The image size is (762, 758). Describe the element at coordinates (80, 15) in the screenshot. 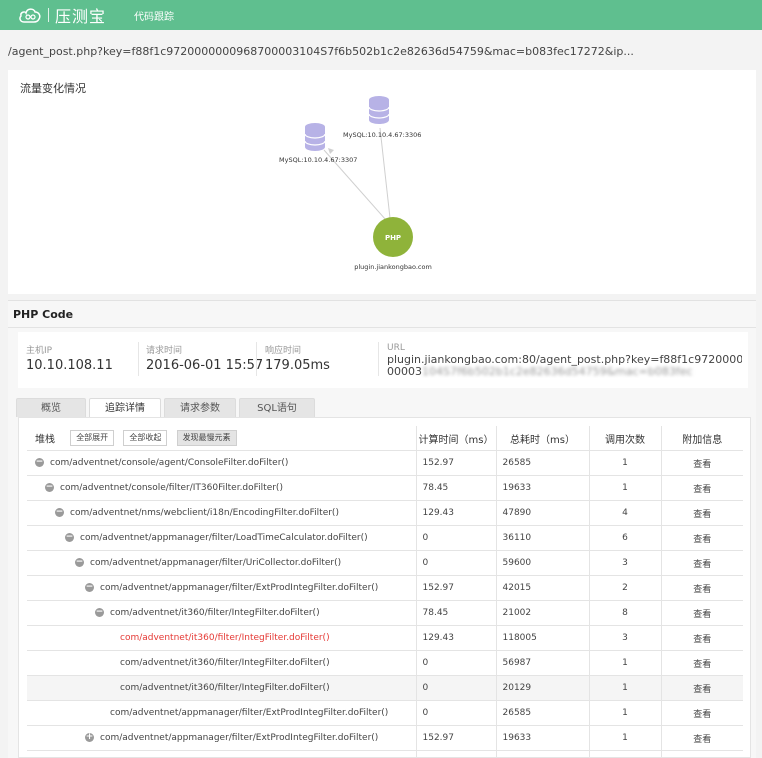

I see `logo-text: 压测宝` at that location.